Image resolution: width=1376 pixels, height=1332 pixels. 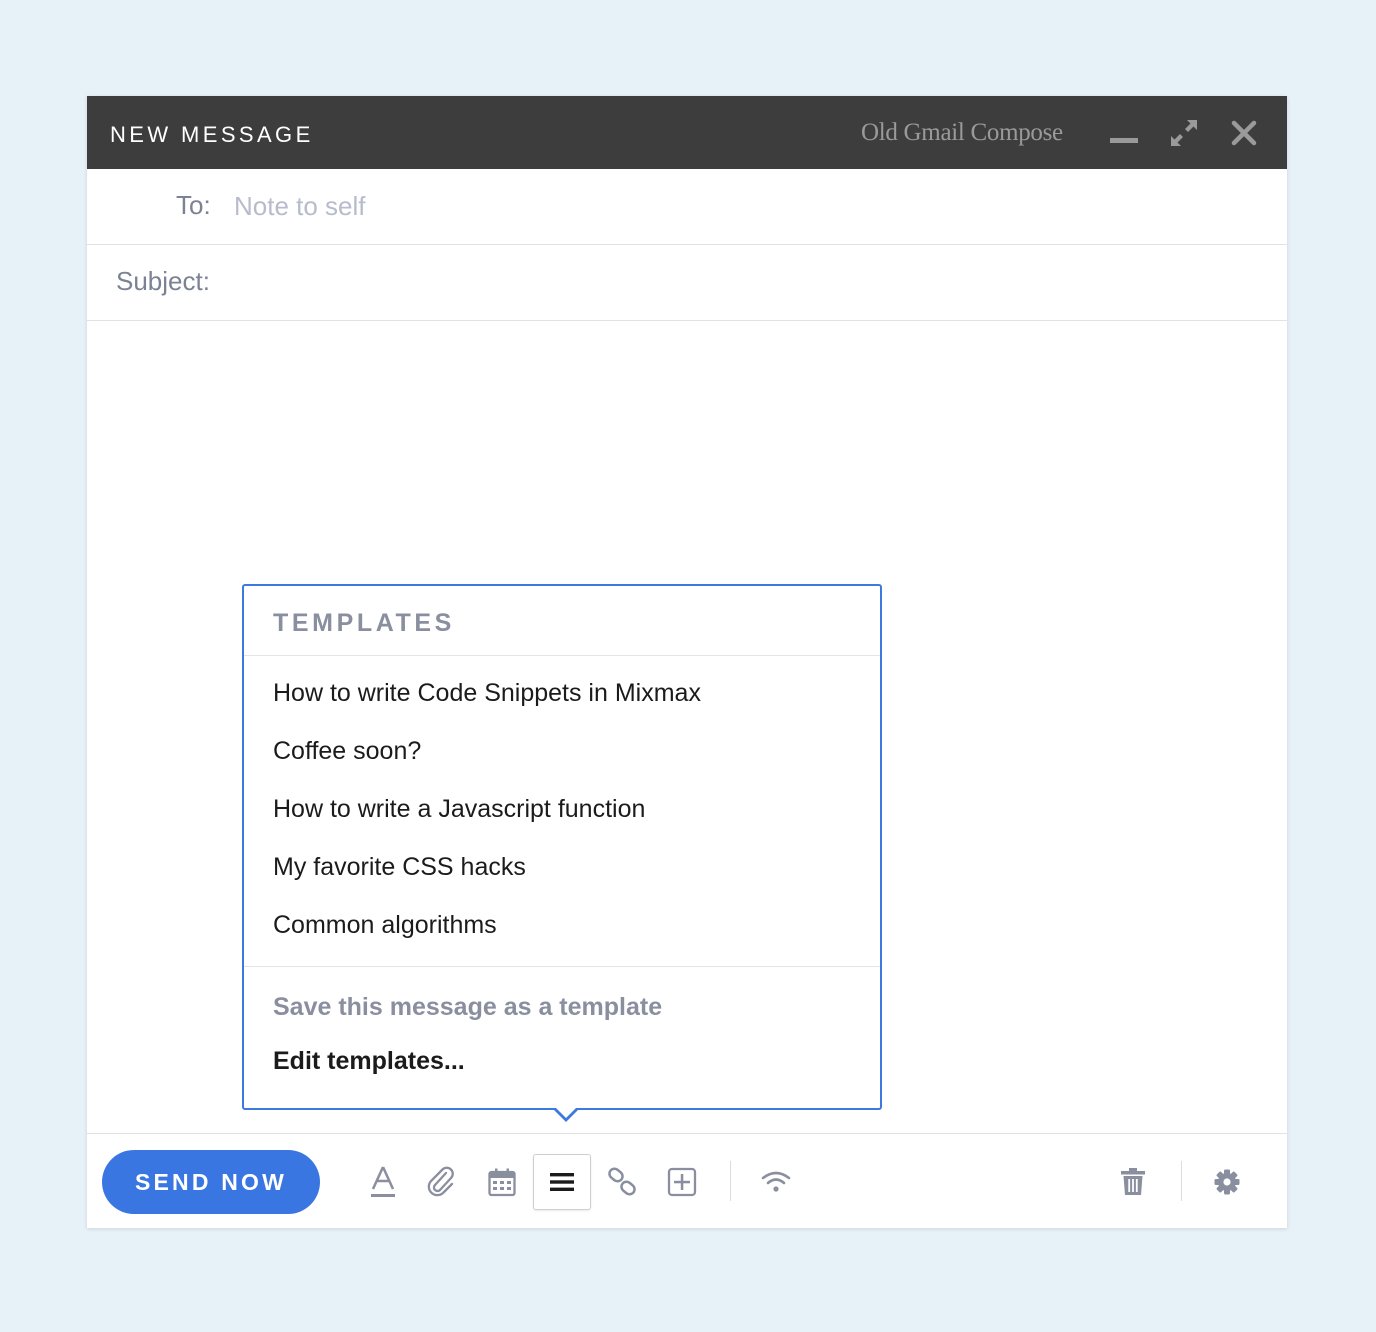 I want to click on text-format-button, so click(x=383, y=1182).